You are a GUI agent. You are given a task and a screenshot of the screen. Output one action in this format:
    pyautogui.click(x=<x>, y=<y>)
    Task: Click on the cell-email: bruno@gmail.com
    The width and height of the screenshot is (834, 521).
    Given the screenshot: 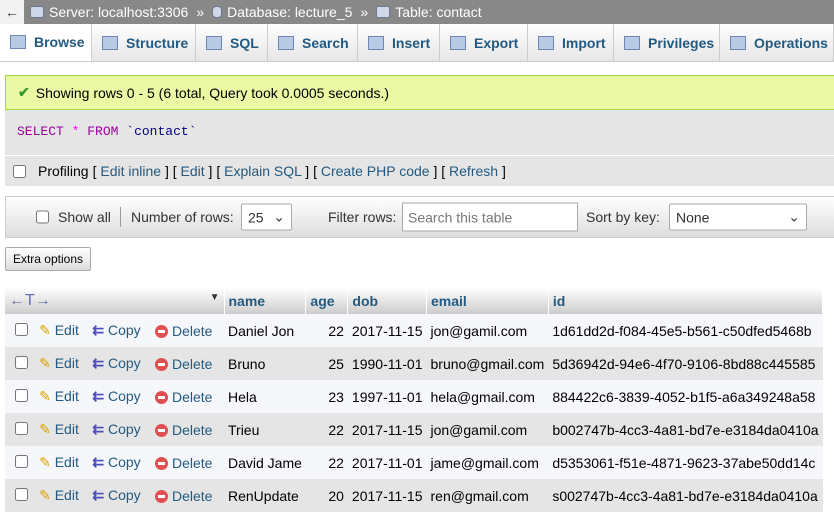 What is the action you would take?
    pyautogui.click(x=487, y=363)
    